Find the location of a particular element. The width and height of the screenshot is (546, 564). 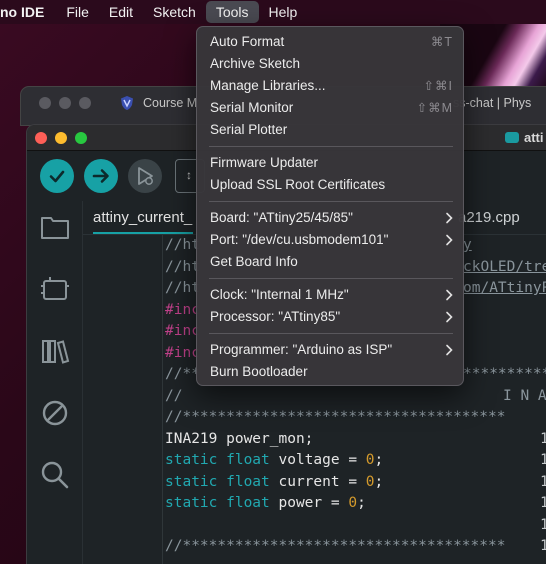

menu-item-serial-plotter: Serial Plotter is located at coordinates (331, 130).